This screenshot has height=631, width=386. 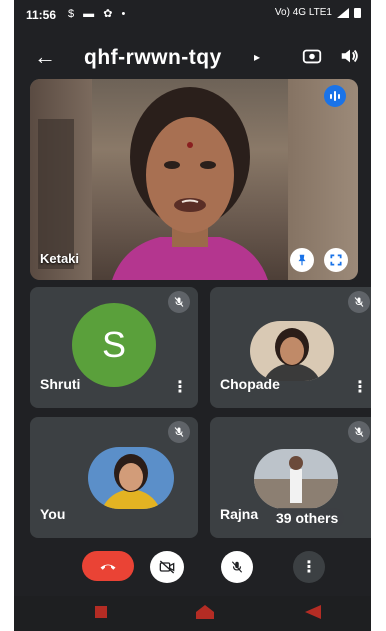 What do you see at coordinates (190, 183) in the screenshot?
I see `speaker-video` at bounding box center [190, 183].